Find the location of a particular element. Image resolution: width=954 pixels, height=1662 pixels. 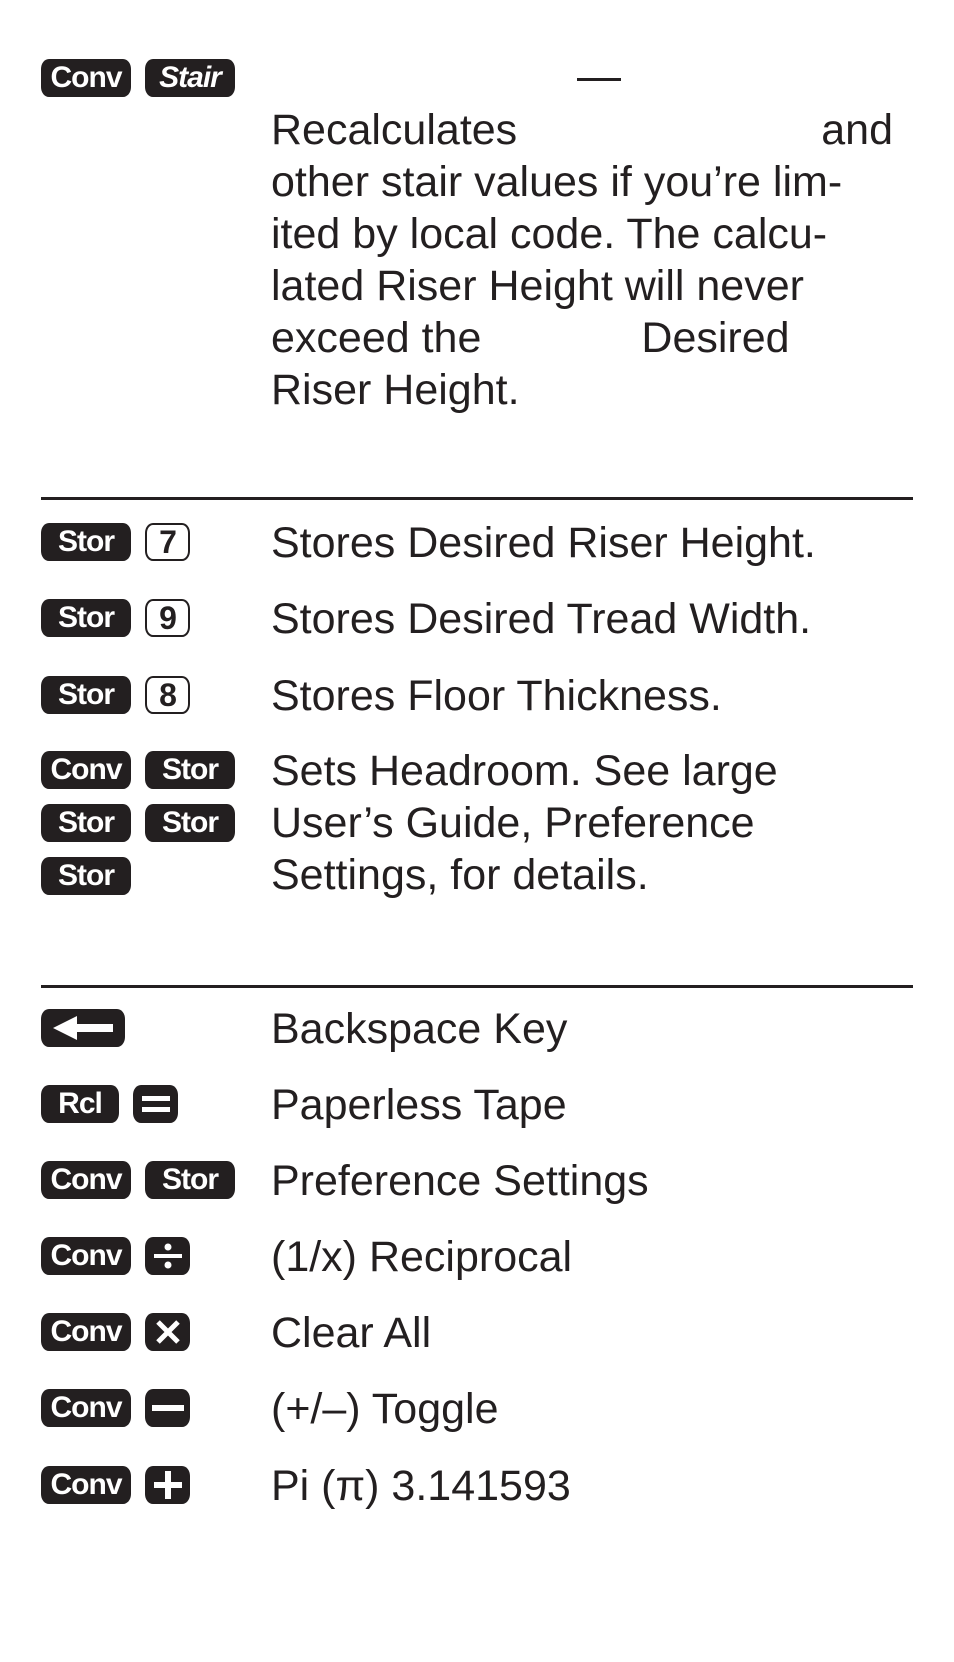

description-line: exceed the Desired is located at coordinates (530, 338).